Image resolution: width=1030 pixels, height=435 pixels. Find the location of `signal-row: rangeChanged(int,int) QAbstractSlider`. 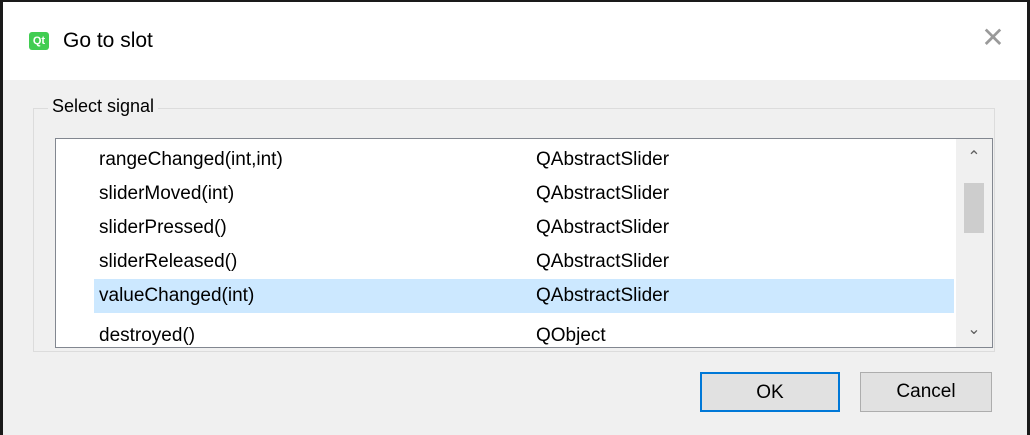

signal-row: rangeChanged(int,int) QAbstractSlider is located at coordinates (524, 160).